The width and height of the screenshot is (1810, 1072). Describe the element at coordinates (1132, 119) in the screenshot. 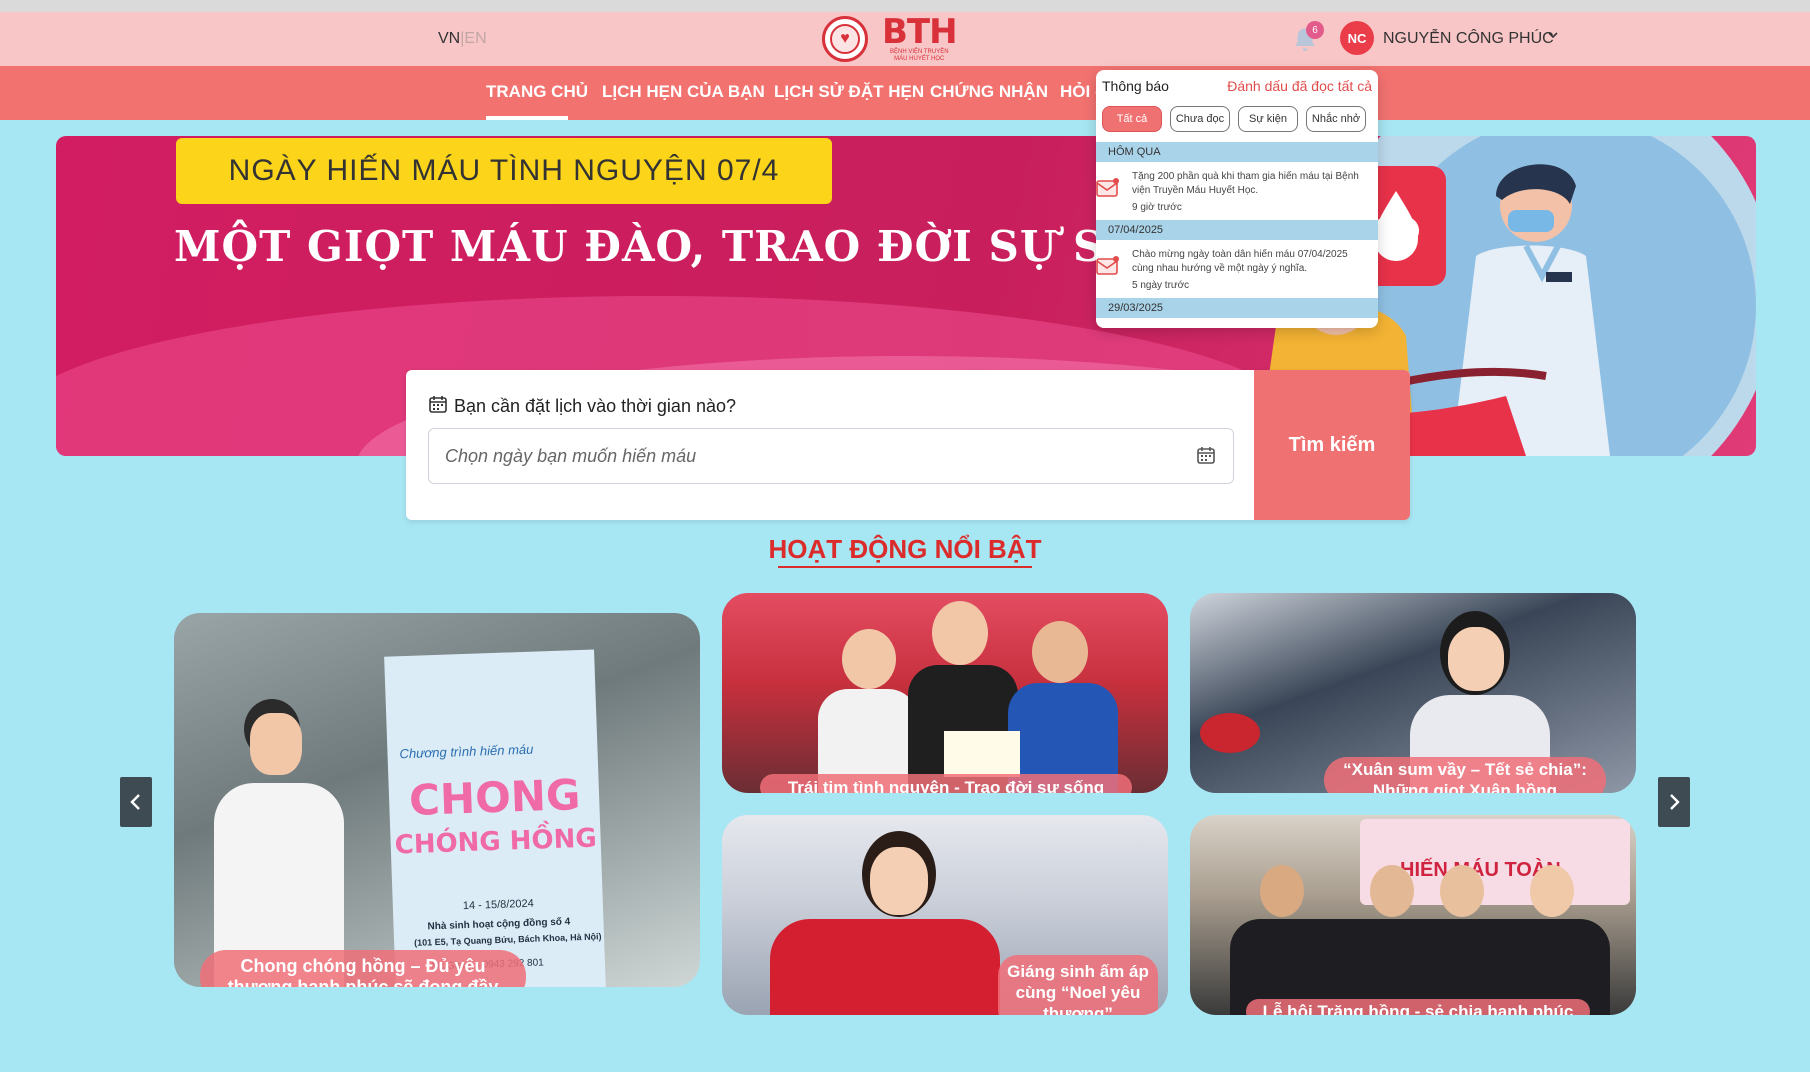

I see `tab-all: Tất cả` at that location.